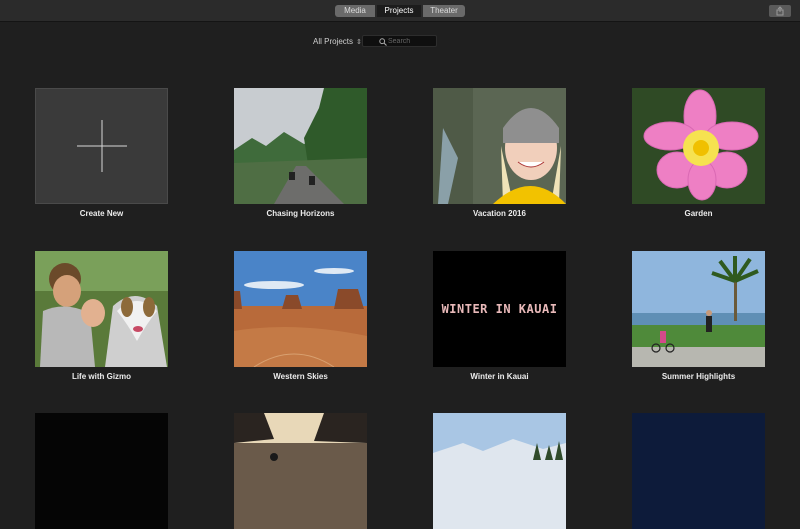 Image resolution: width=800 pixels, height=529 pixels. I want to click on tab-media: Media, so click(355, 11).